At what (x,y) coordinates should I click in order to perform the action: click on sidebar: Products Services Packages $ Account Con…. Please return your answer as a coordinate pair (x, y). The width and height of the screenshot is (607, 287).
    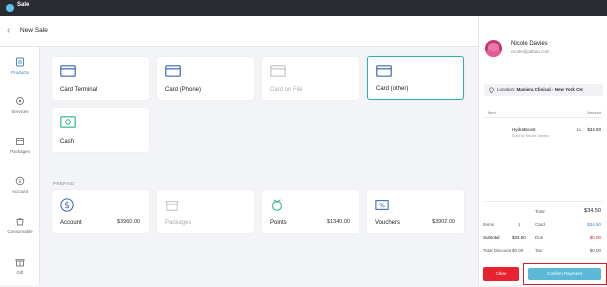
    Looking at the image, I should click on (20, 166).